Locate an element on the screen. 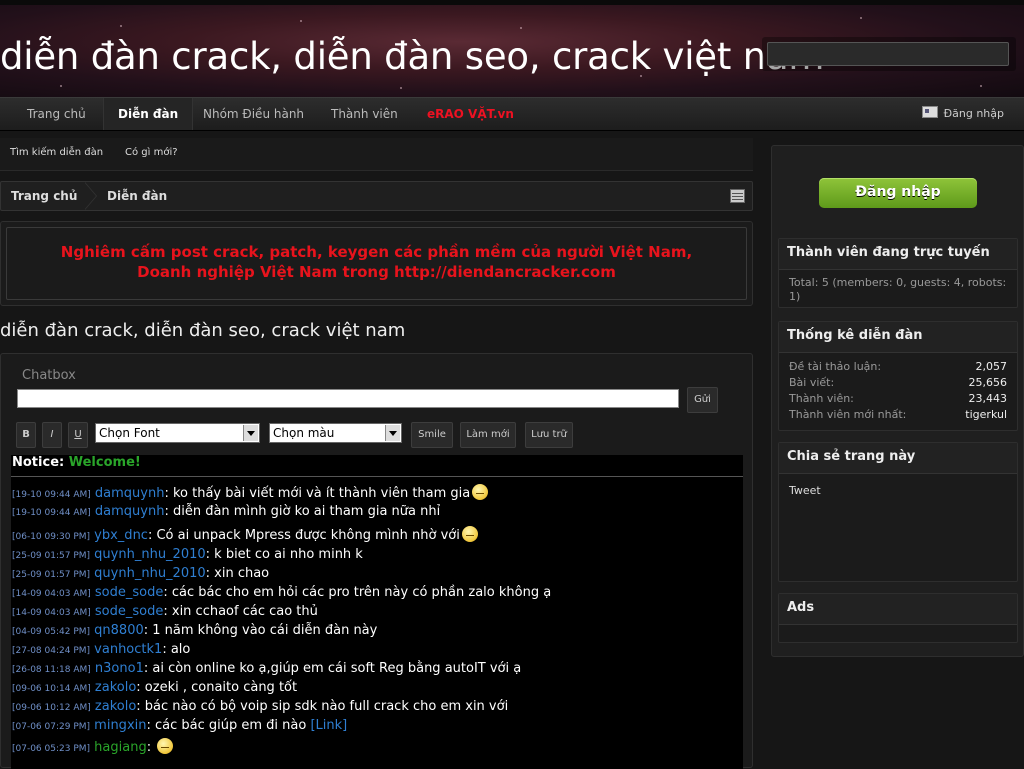 The height and width of the screenshot is (769, 1024). sub-nav: Tìm kiếm diễn đàn Có gì mới? is located at coordinates (376, 154).